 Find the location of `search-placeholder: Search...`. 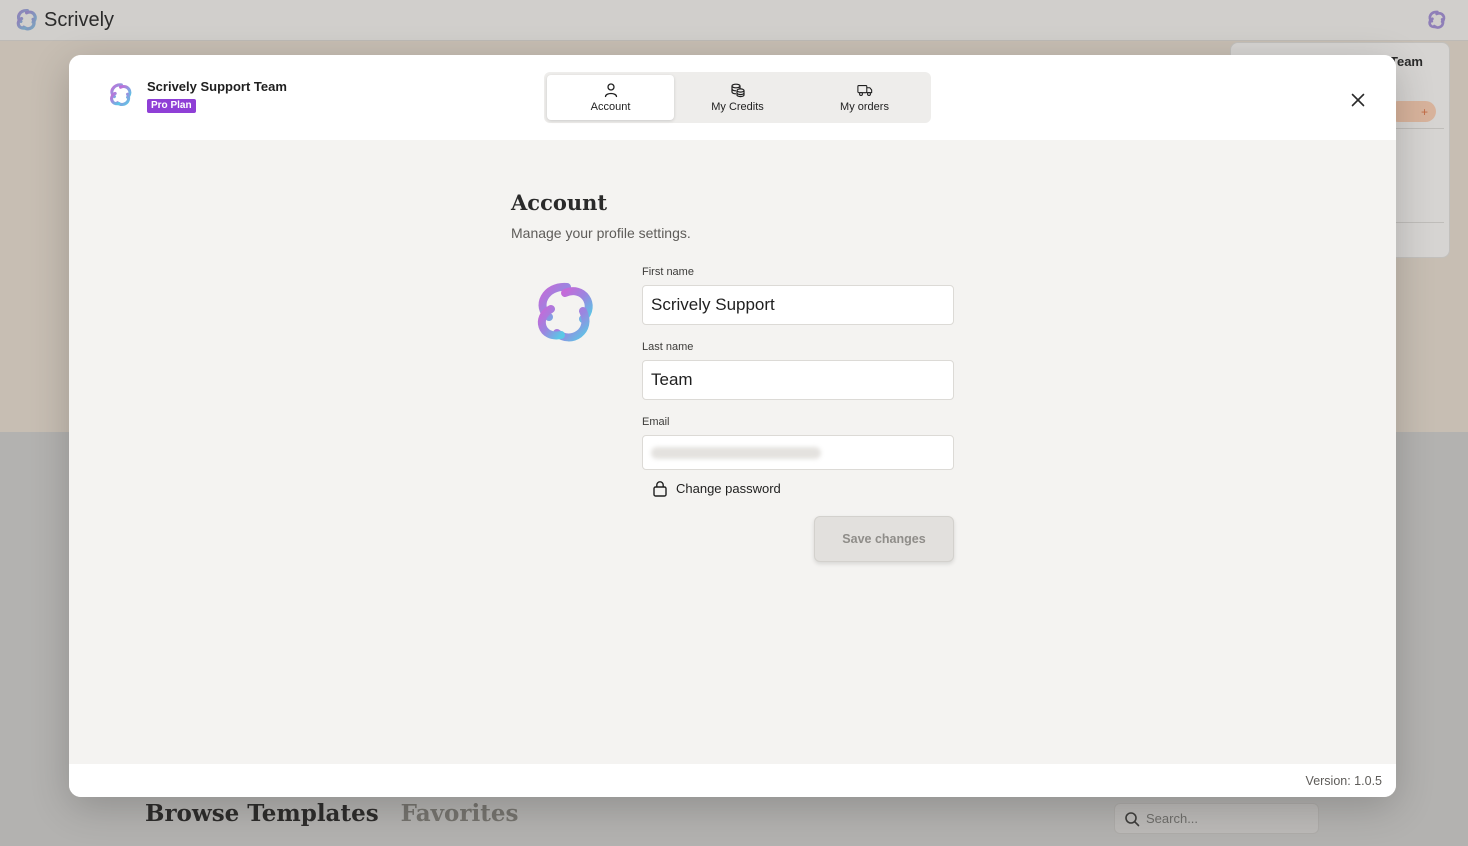

search-placeholder: Search... is located at coordinates (1172, 818).